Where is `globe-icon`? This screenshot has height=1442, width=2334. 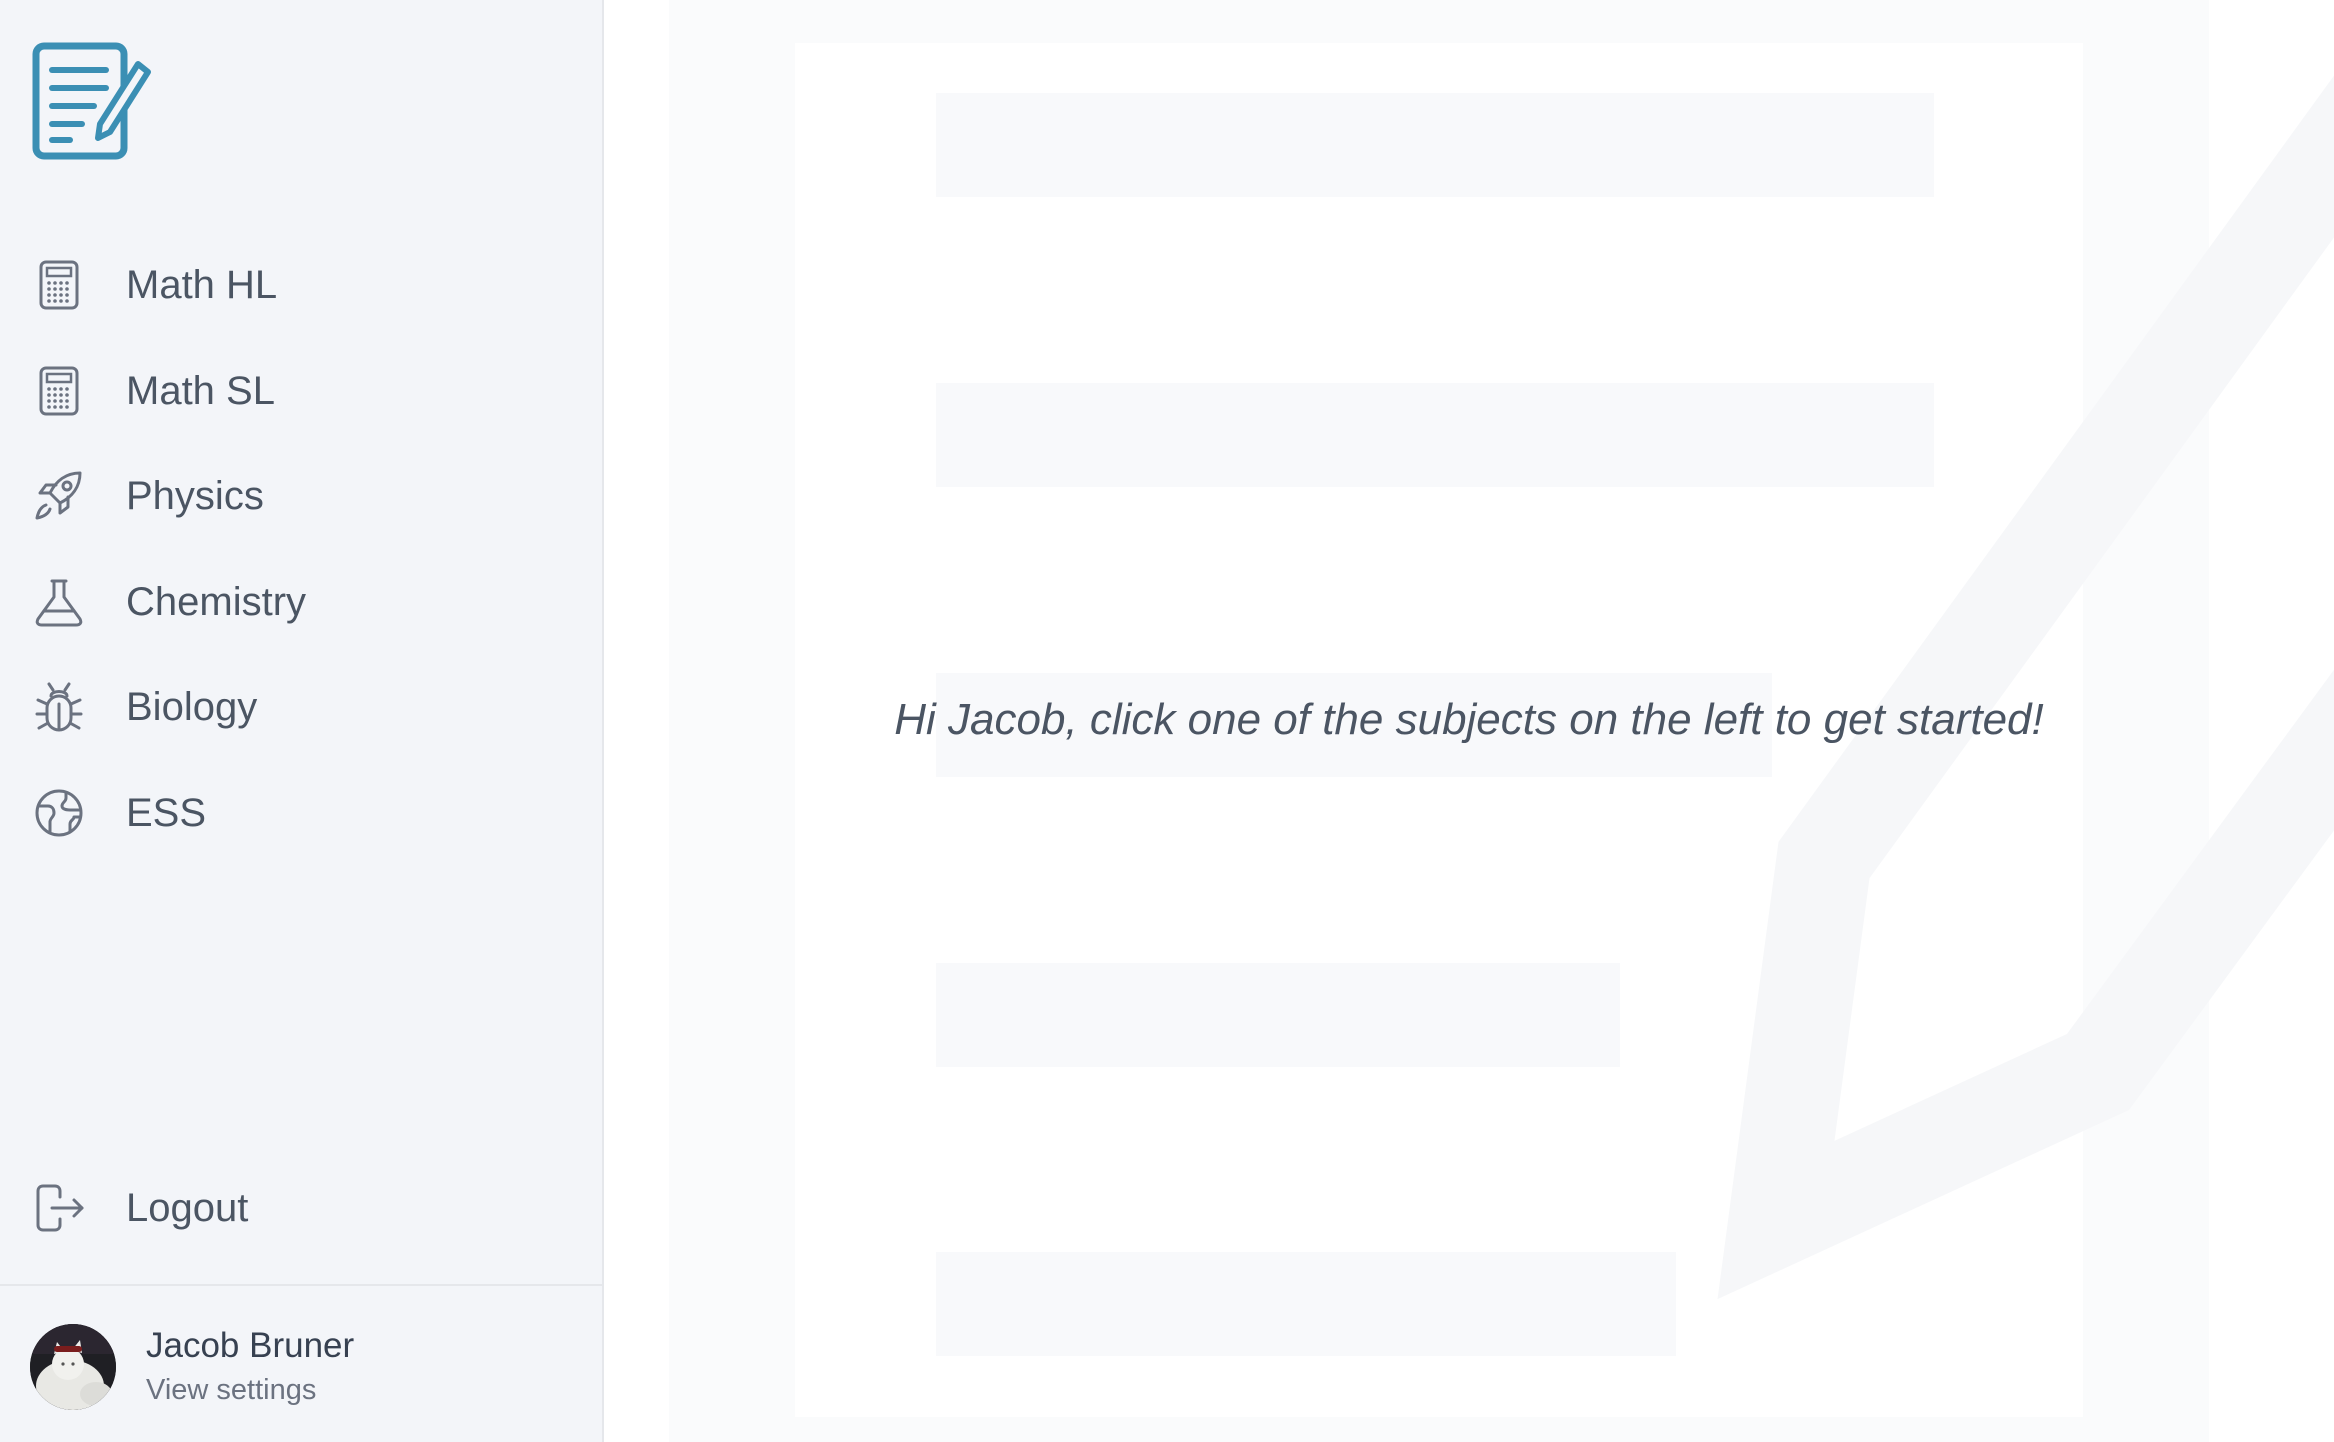 globe-icon is located at coordinates (59, 813).